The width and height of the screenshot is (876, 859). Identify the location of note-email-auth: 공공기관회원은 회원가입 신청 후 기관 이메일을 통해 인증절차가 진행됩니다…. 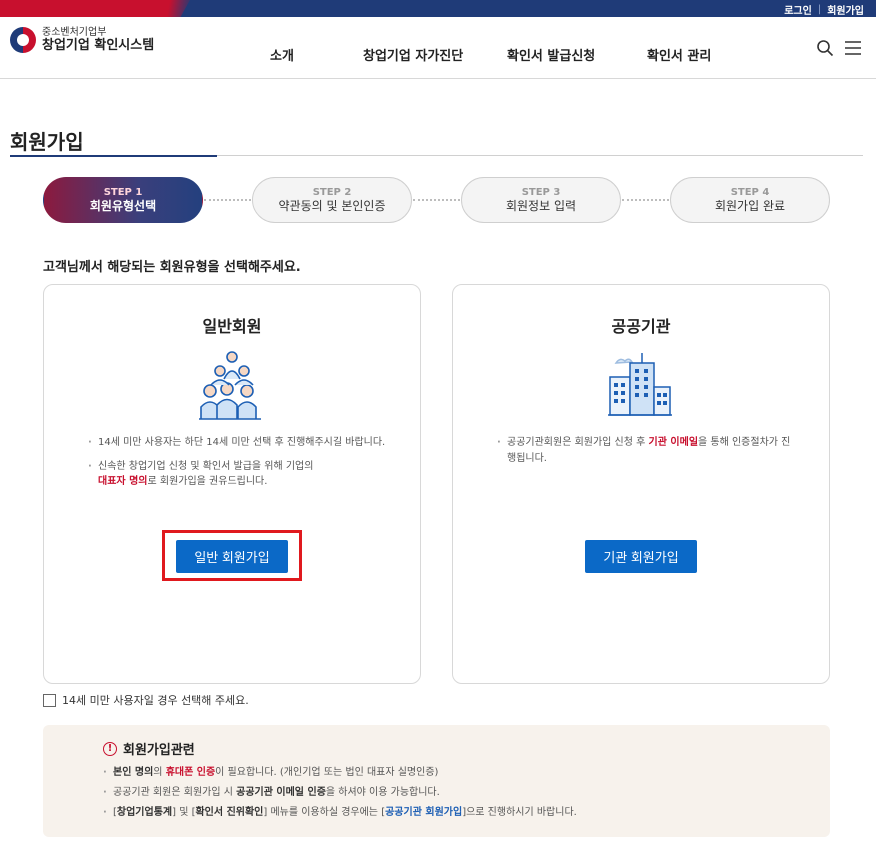
(645, 450).